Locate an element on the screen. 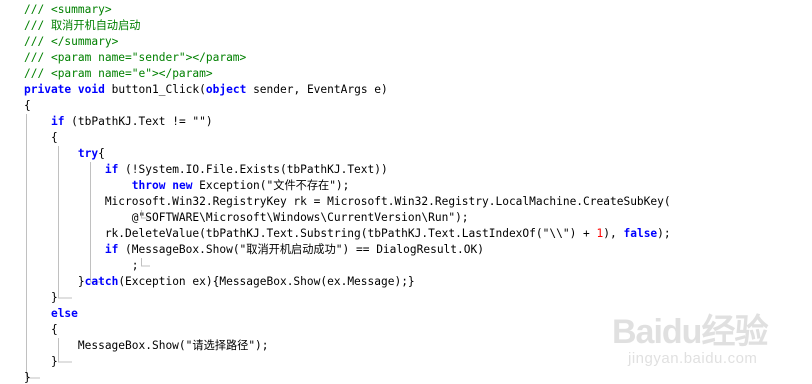 Image resolution: width=812 pixels, height=384 pixels. code-token-keyword: false is located at coordinates (640, 233).